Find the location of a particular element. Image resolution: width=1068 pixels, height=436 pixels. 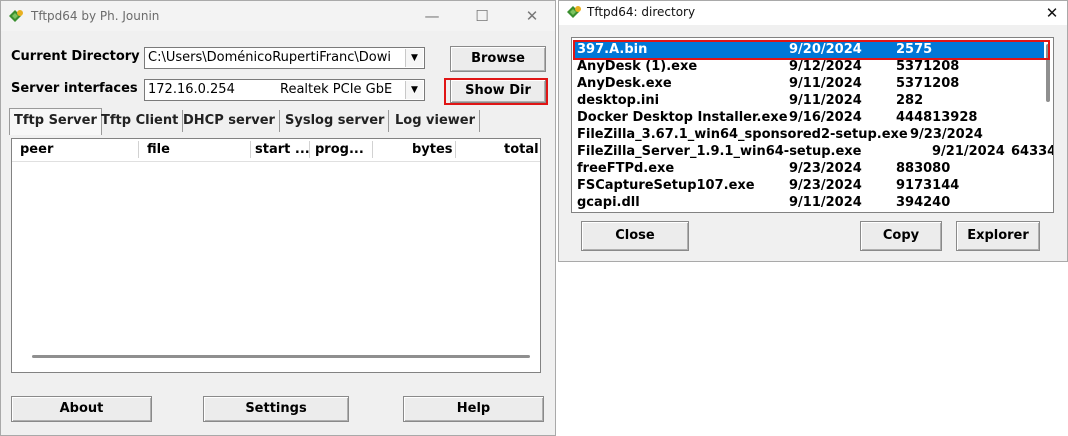

server-interface-ip: 172.16.0.254 is located at coordinates (191, 89).